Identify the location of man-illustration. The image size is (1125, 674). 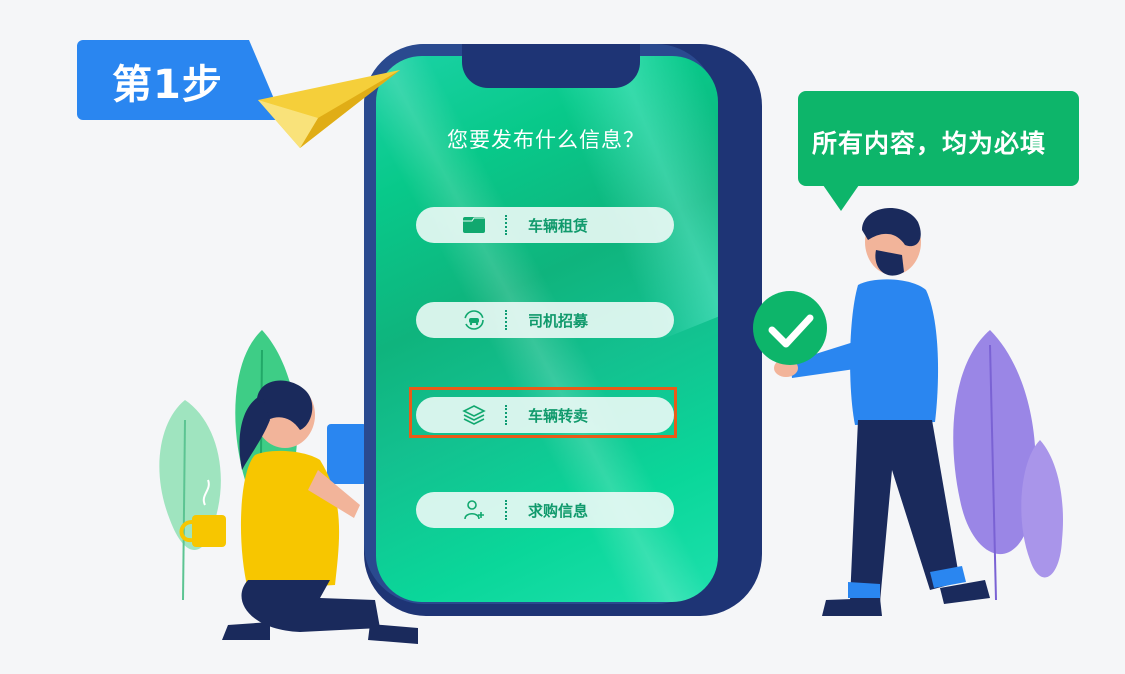
(882, 412).